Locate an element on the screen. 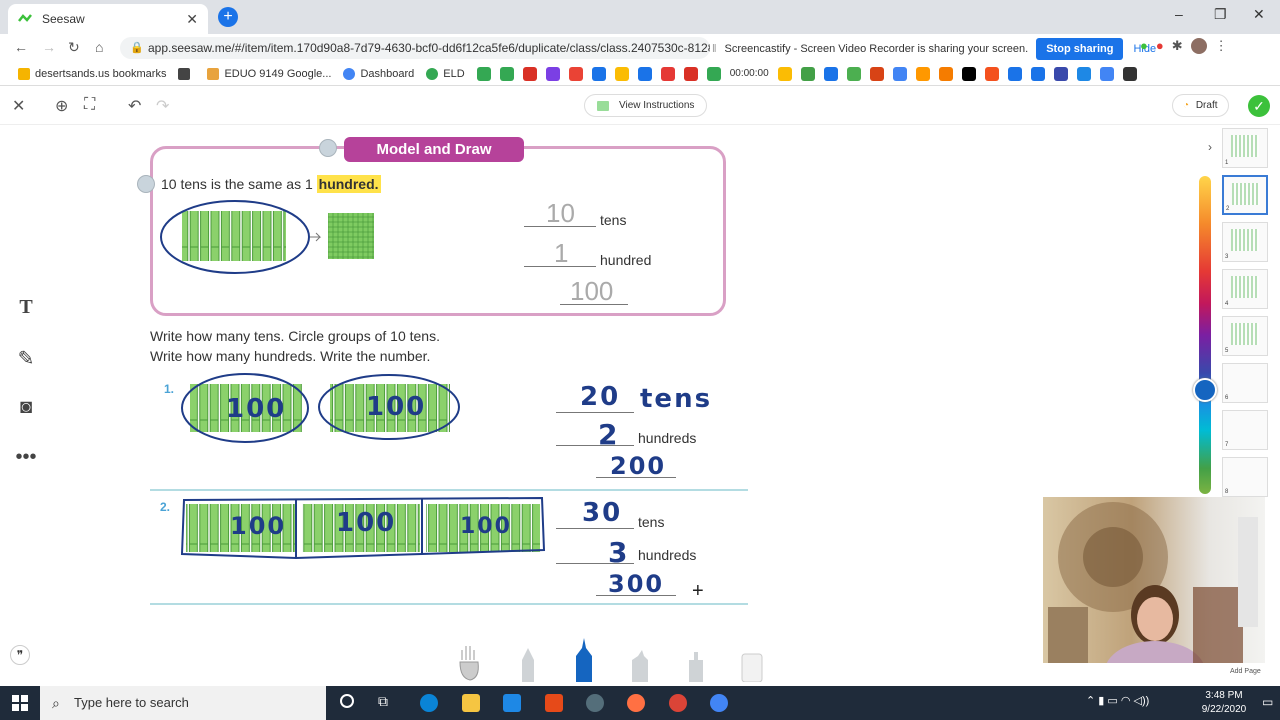 This screenshot has width=1280, height=720. marker-tool-icon is located at coordinates (584, 659).